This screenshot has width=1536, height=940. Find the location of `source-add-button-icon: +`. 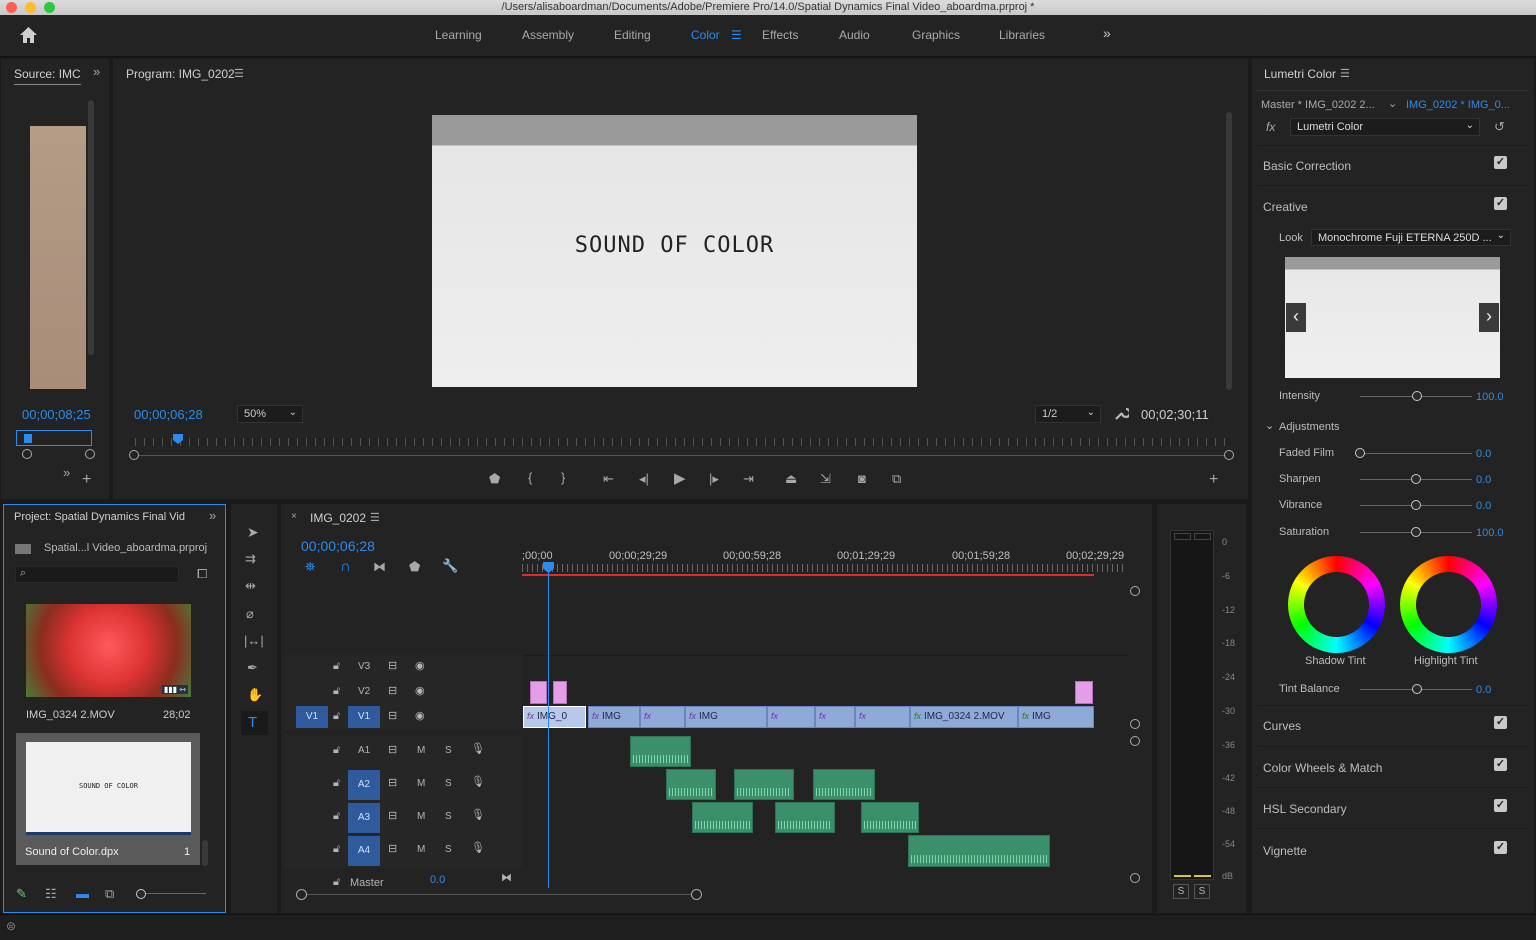

source-add-button-icon: + is located at coordinates (86, 480).